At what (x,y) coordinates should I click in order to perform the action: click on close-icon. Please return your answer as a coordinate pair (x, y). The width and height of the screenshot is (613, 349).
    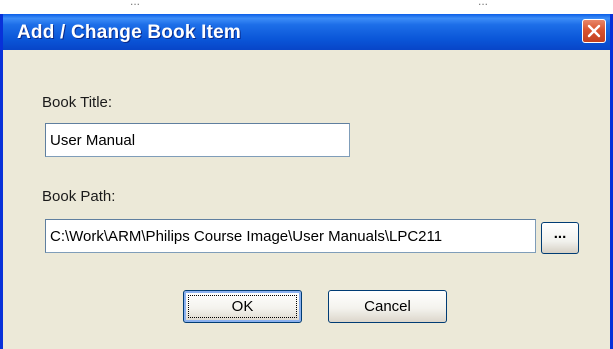
    Looking at the image, I should click on (594, 31).